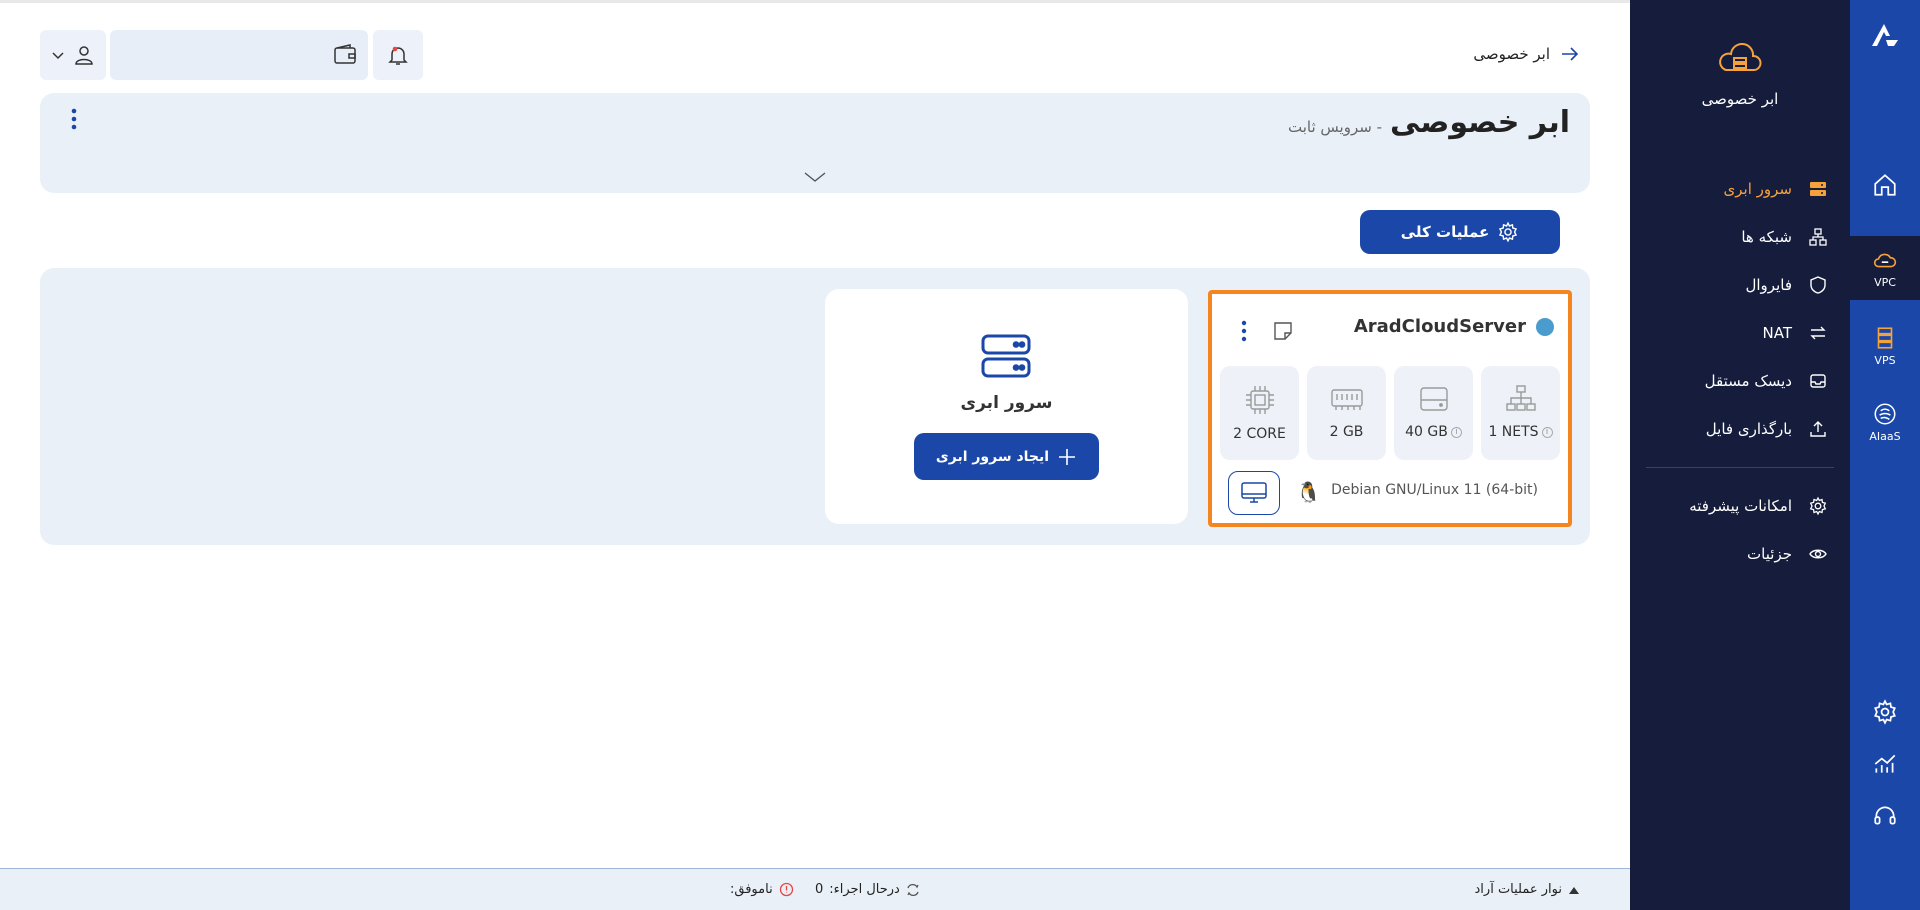 This screenshot has width=1920, height=910. Describe the element at coordinates (1518, 889) in the screenshot. I see `operations-bar-label: نوار عملیات آراد` at that location.